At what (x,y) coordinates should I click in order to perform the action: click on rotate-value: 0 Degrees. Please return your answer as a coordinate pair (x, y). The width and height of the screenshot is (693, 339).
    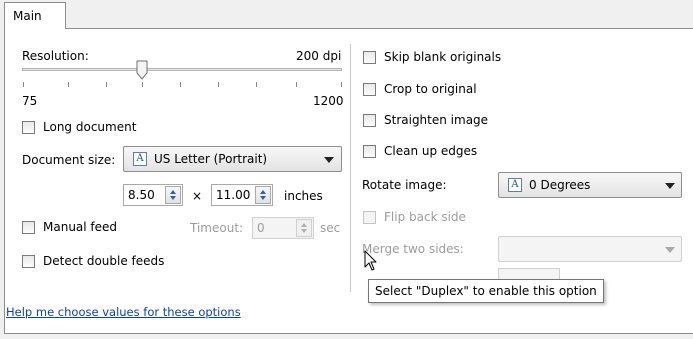
    Looking at the image, I should click on (560, 185).